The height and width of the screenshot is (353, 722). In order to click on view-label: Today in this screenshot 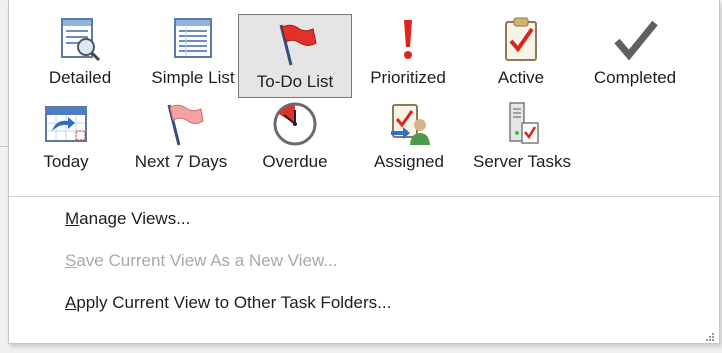, I will do `click(66, 161)`.